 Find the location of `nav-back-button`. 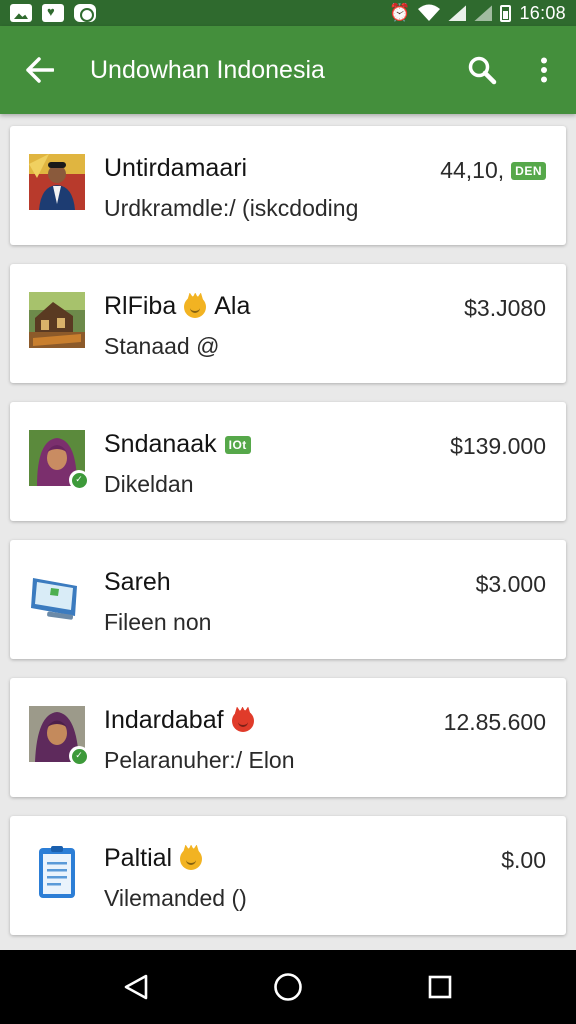

nav-back-button is located at coordinates (136, 987).